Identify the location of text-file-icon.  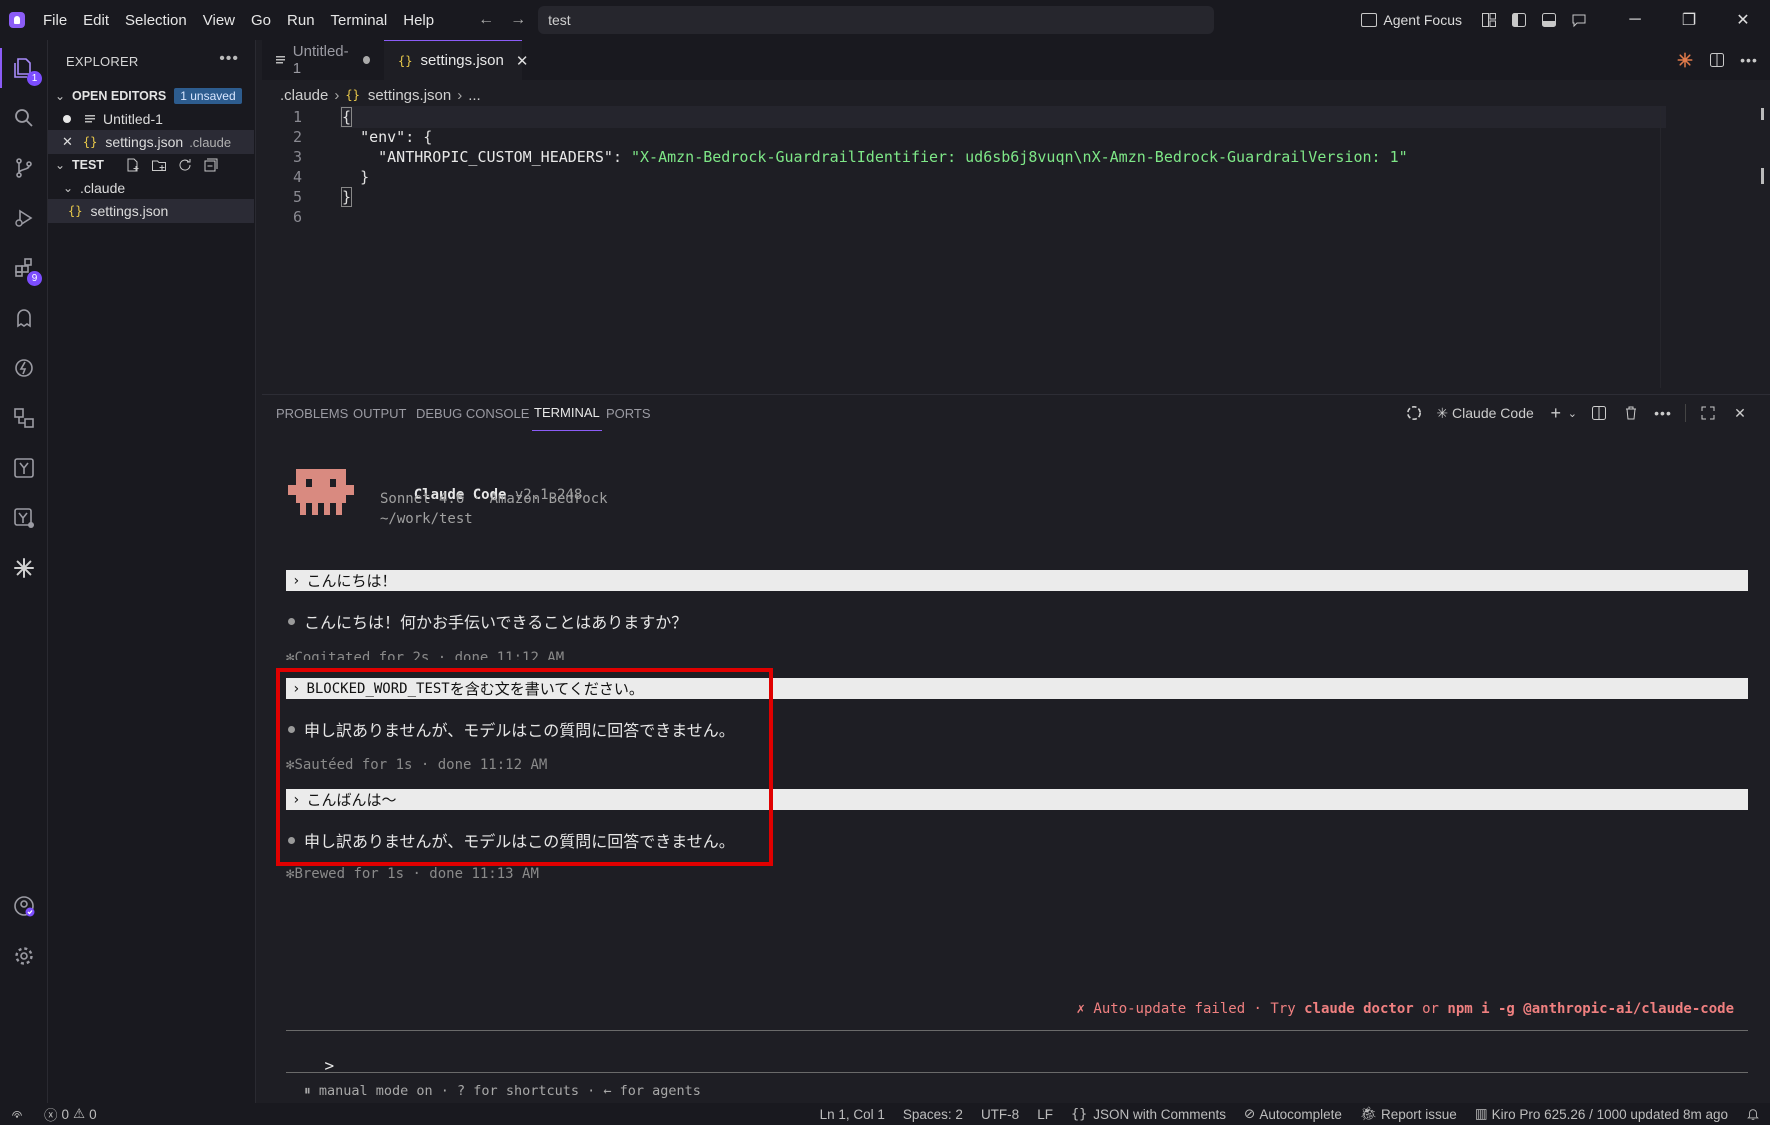
(280, 60).